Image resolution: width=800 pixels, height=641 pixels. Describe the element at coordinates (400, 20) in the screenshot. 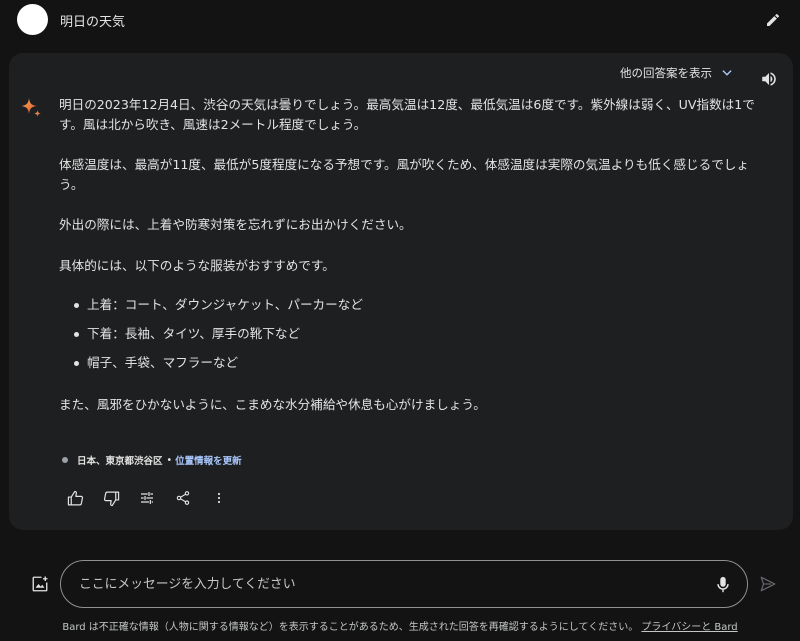

I see `user-prompt-row: 明日の天気` at that location.